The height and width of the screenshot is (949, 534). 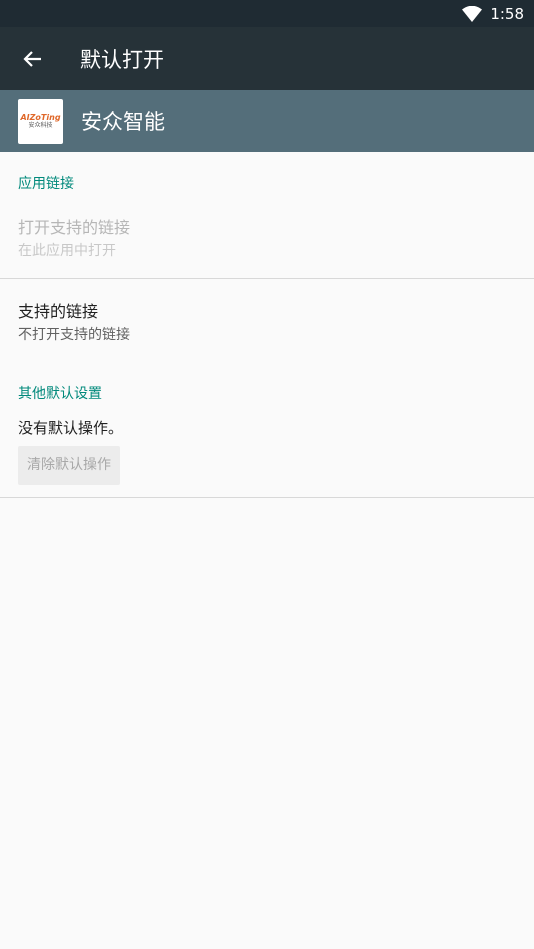 What do you see at coordinates (267, 497) in the screenshot?
I see `divider` at bounding box center [267, 497].